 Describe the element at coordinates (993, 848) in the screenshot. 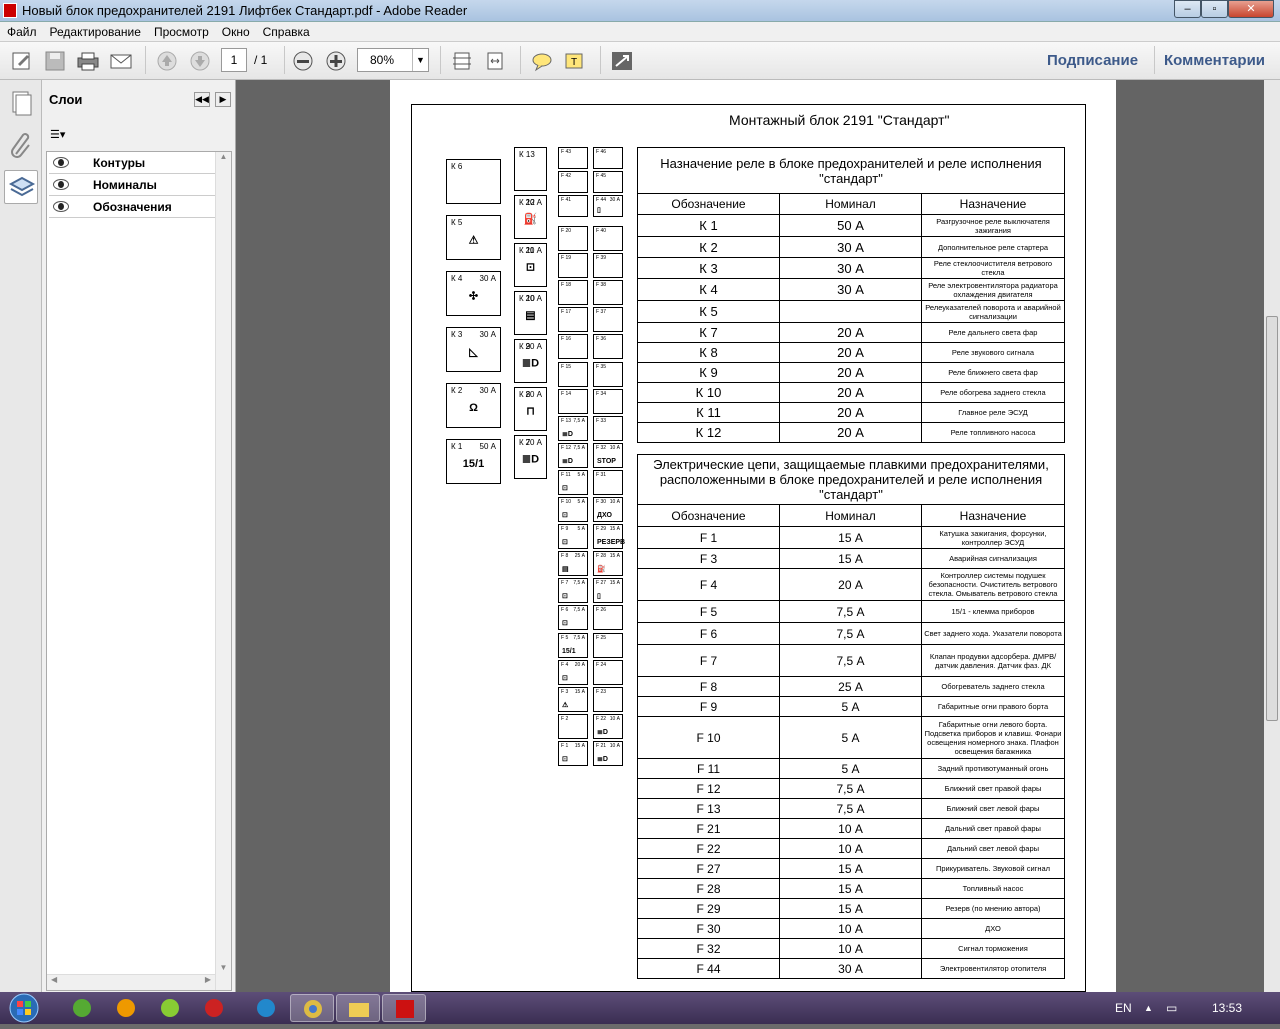

I see `fuse-purpose: Дальний свет левой фары` at that location.